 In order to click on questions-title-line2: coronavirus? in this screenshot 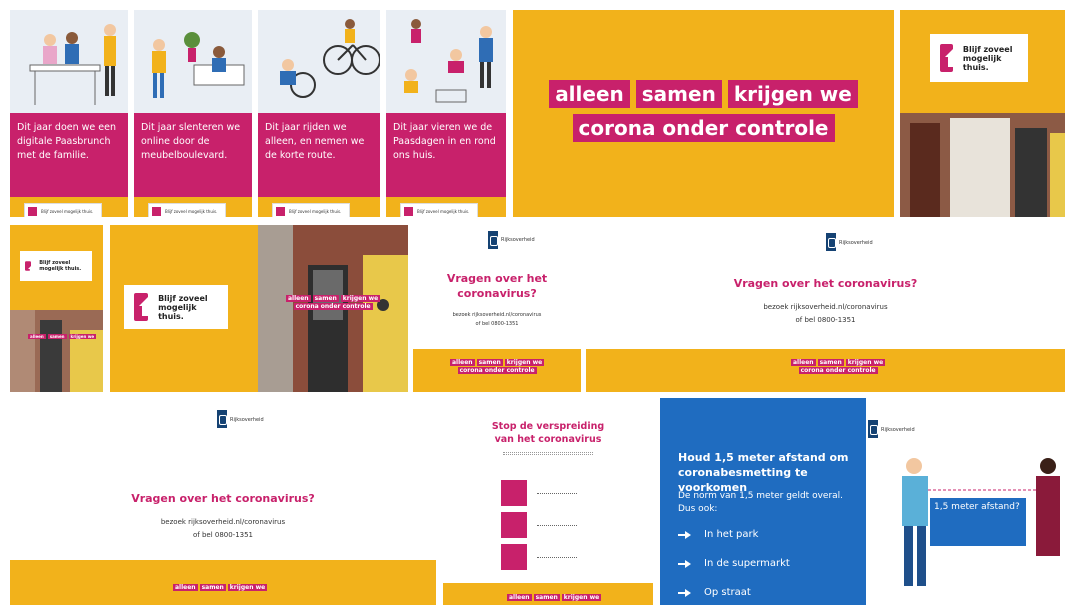, I will do `click(497, 293)`.